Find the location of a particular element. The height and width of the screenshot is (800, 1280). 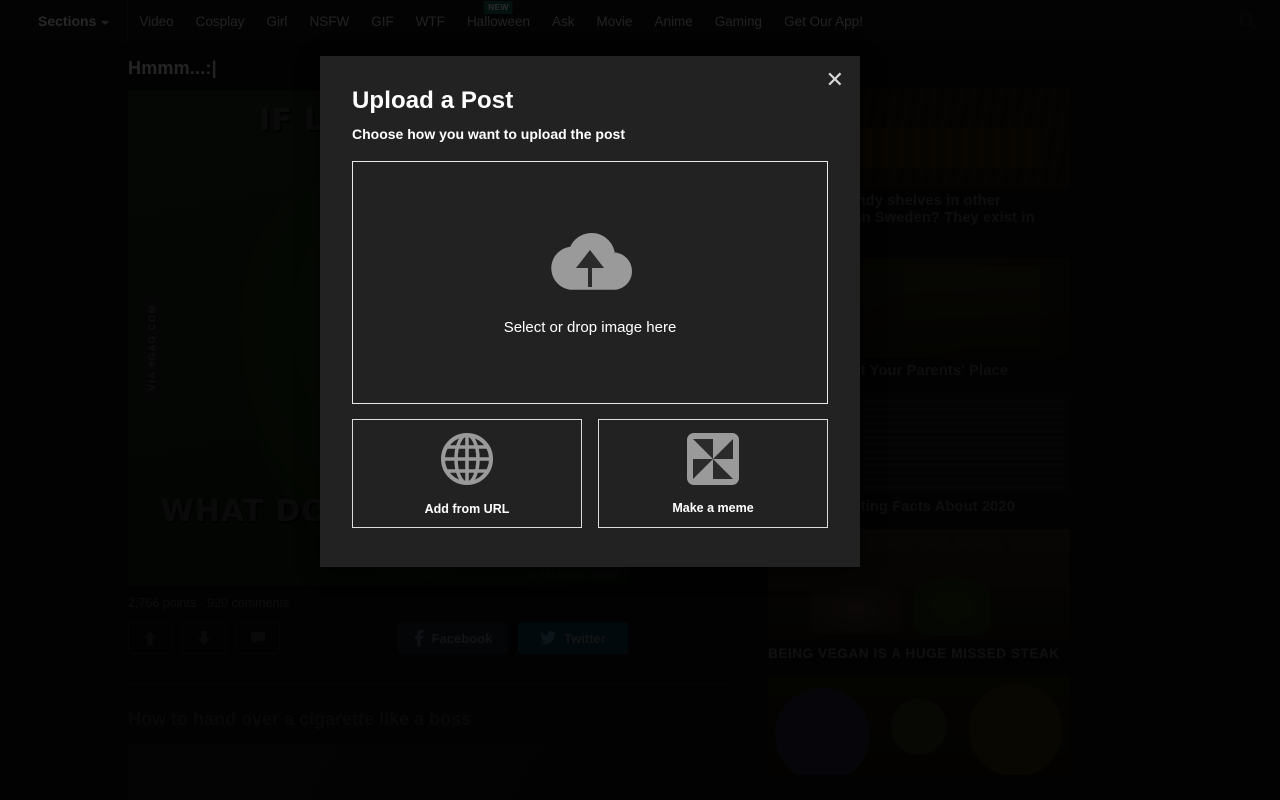

add-from-url-button: Add from URL is located at coordinates (467, 473).